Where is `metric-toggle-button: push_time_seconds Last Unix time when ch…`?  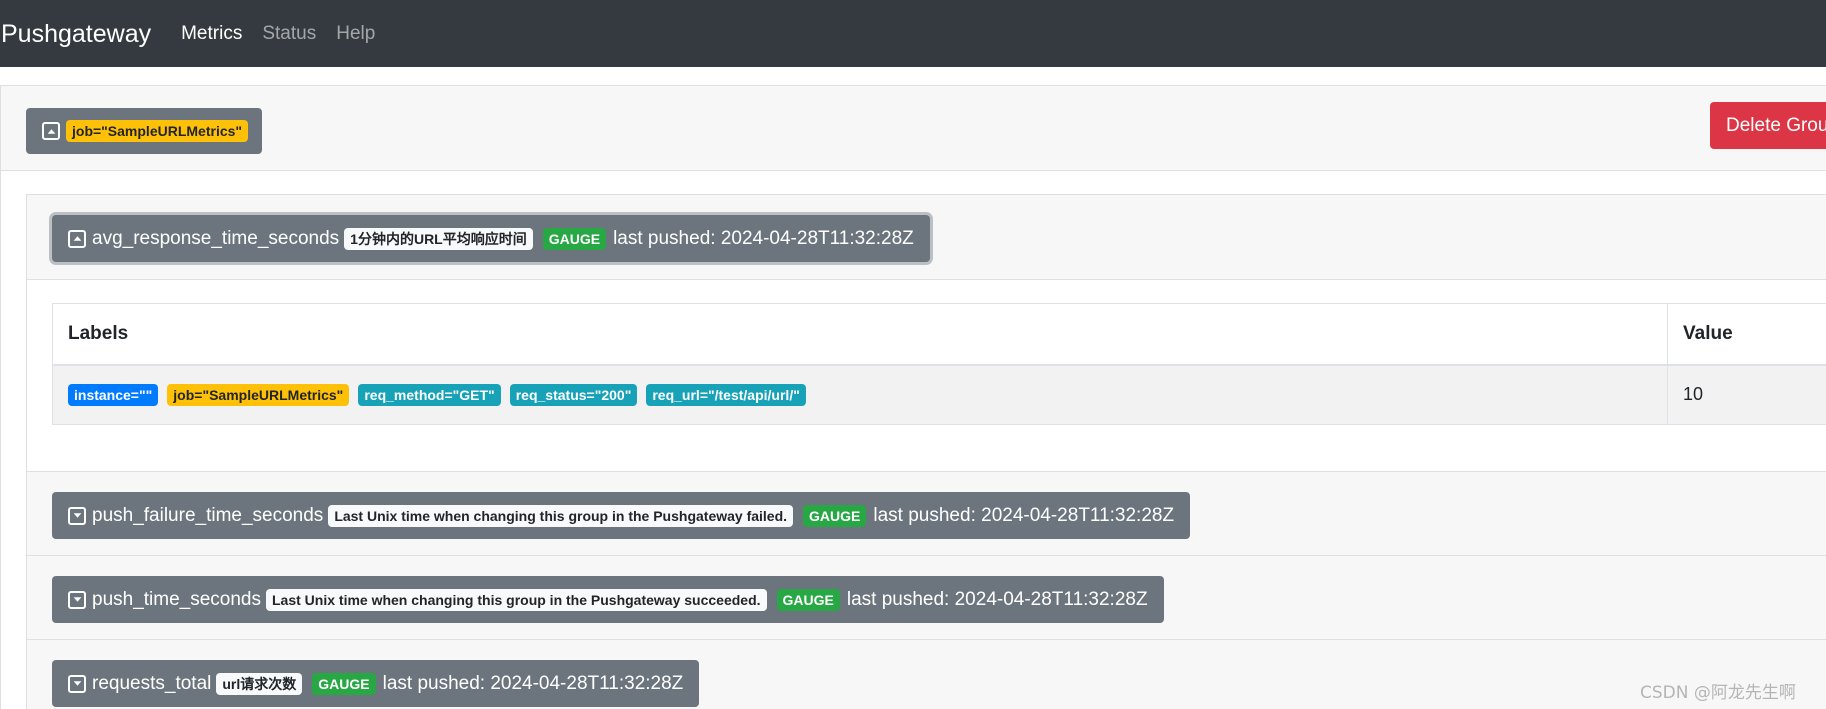 metric-toggle-button: push_time_seconds Last Unix time when ch… is located at coordinates (608, 599).